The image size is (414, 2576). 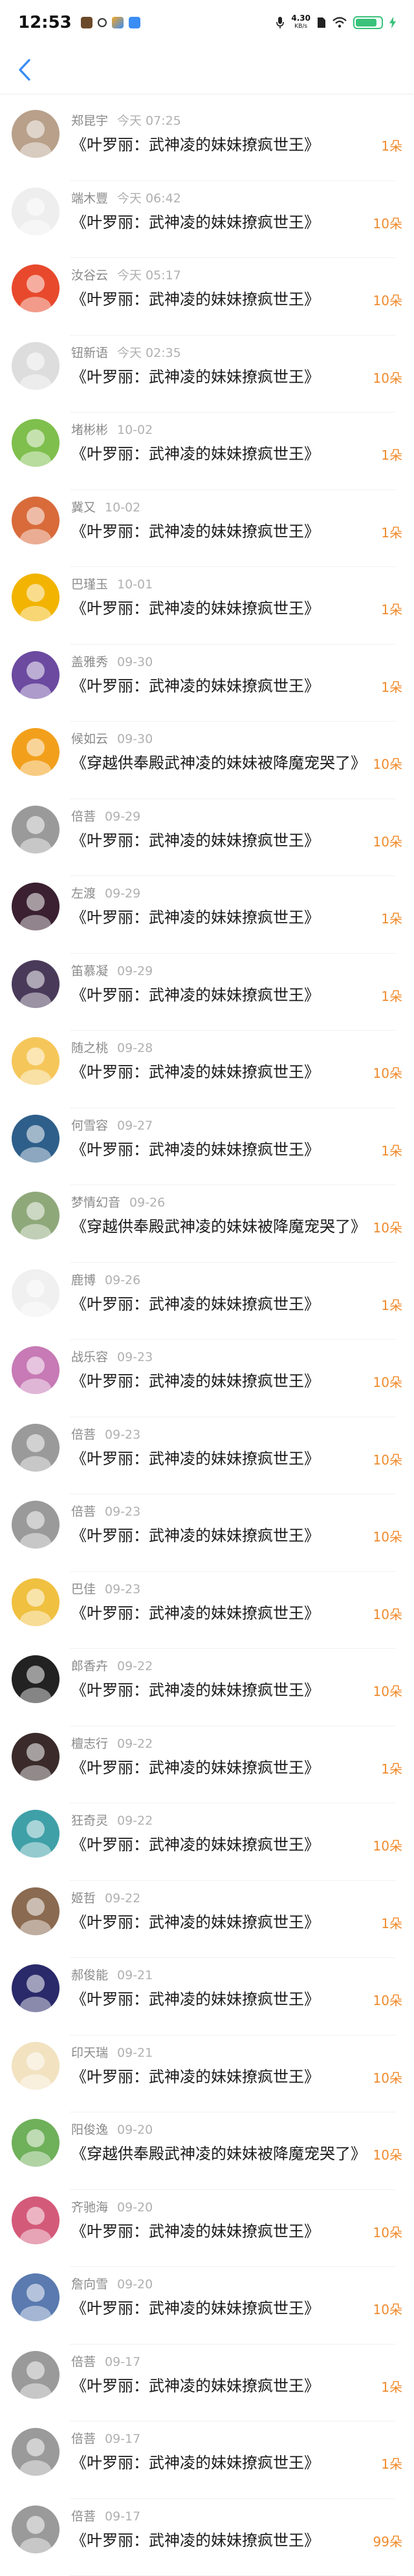 What do you see at coordinates (89, 1126) in the screenshot?
I see `user-name: 何雪容` at bounding box center [89, 1126].